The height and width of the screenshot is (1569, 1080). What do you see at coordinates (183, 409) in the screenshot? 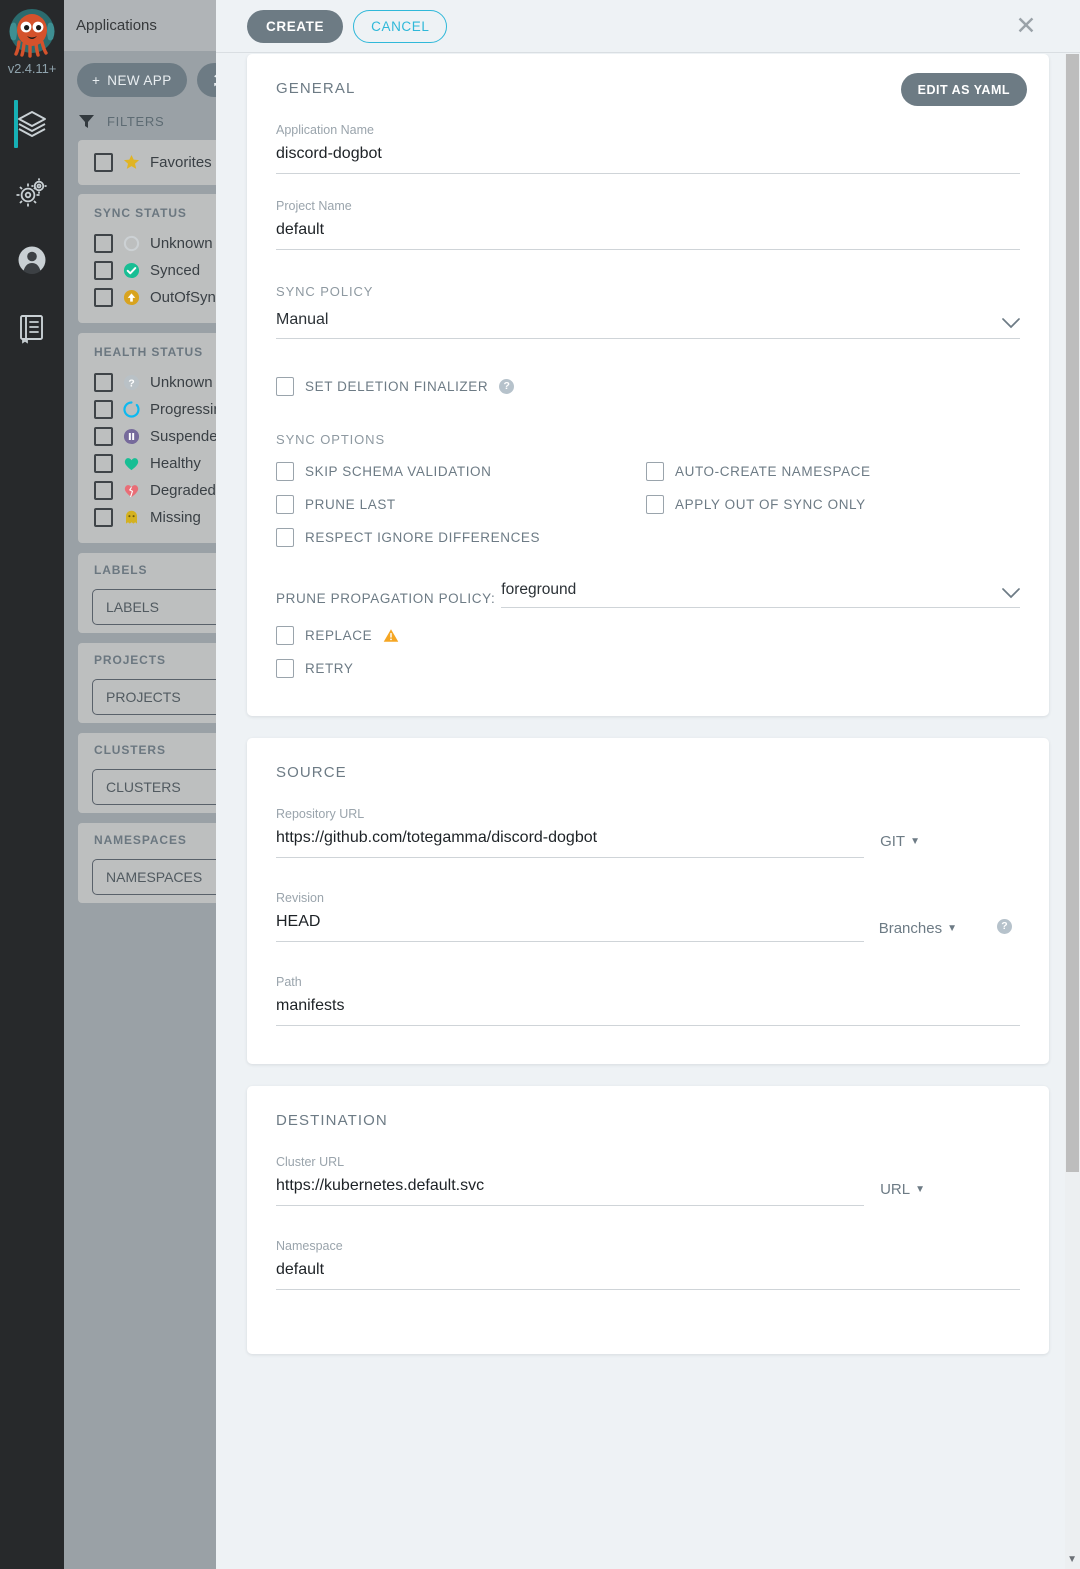
I see `health-progressing-label: Progressing` at bounding box center [183, 409].